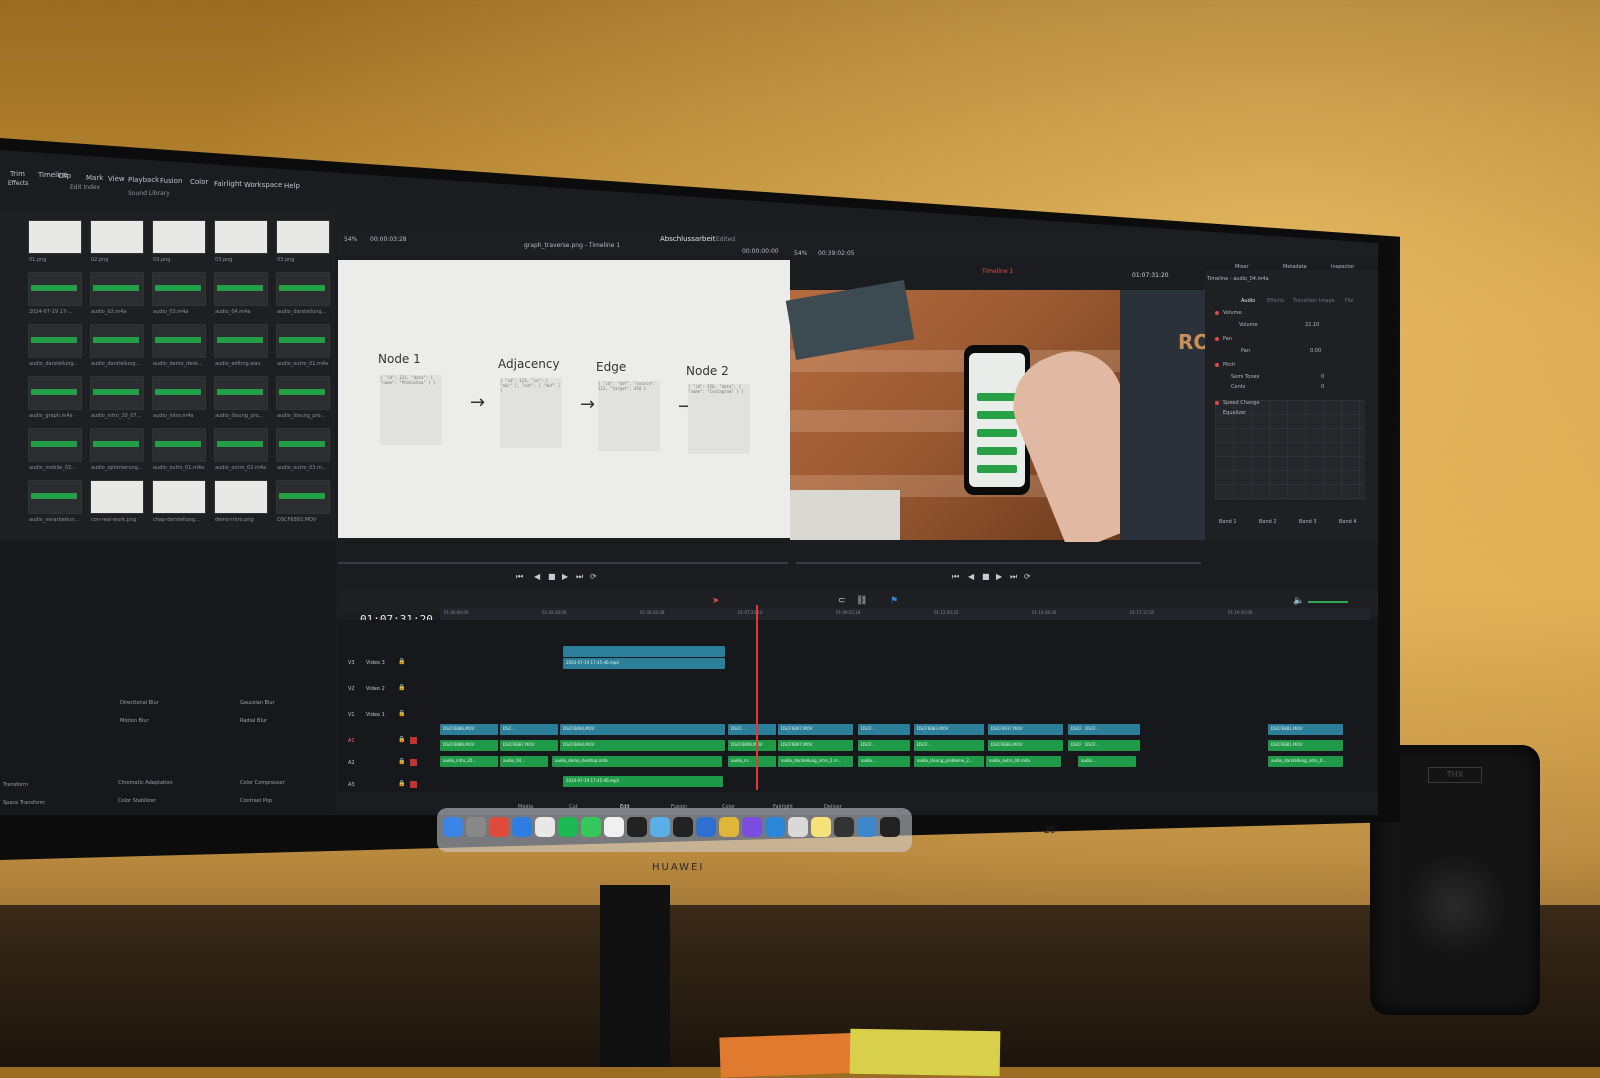 This screenshot has height=1078, width=1600. I want to click on link-icon: ⛓, so click(861, 601).